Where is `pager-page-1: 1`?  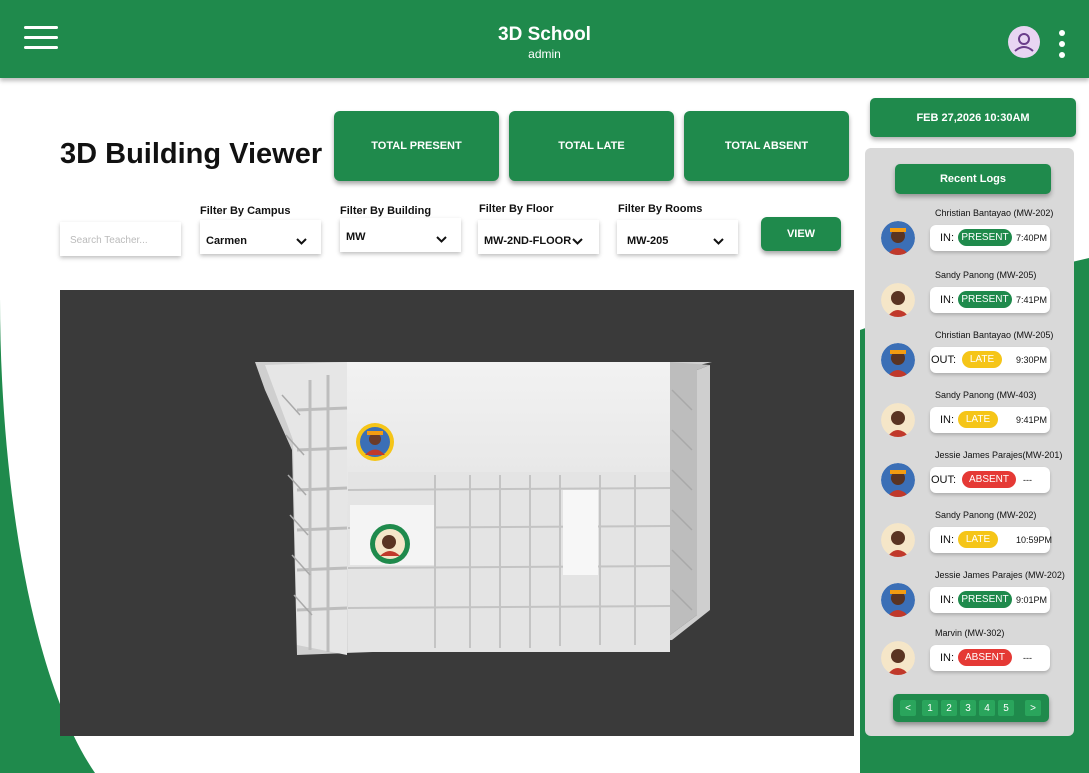
pager-page-1: 1 is located at coordinates (930, 708).